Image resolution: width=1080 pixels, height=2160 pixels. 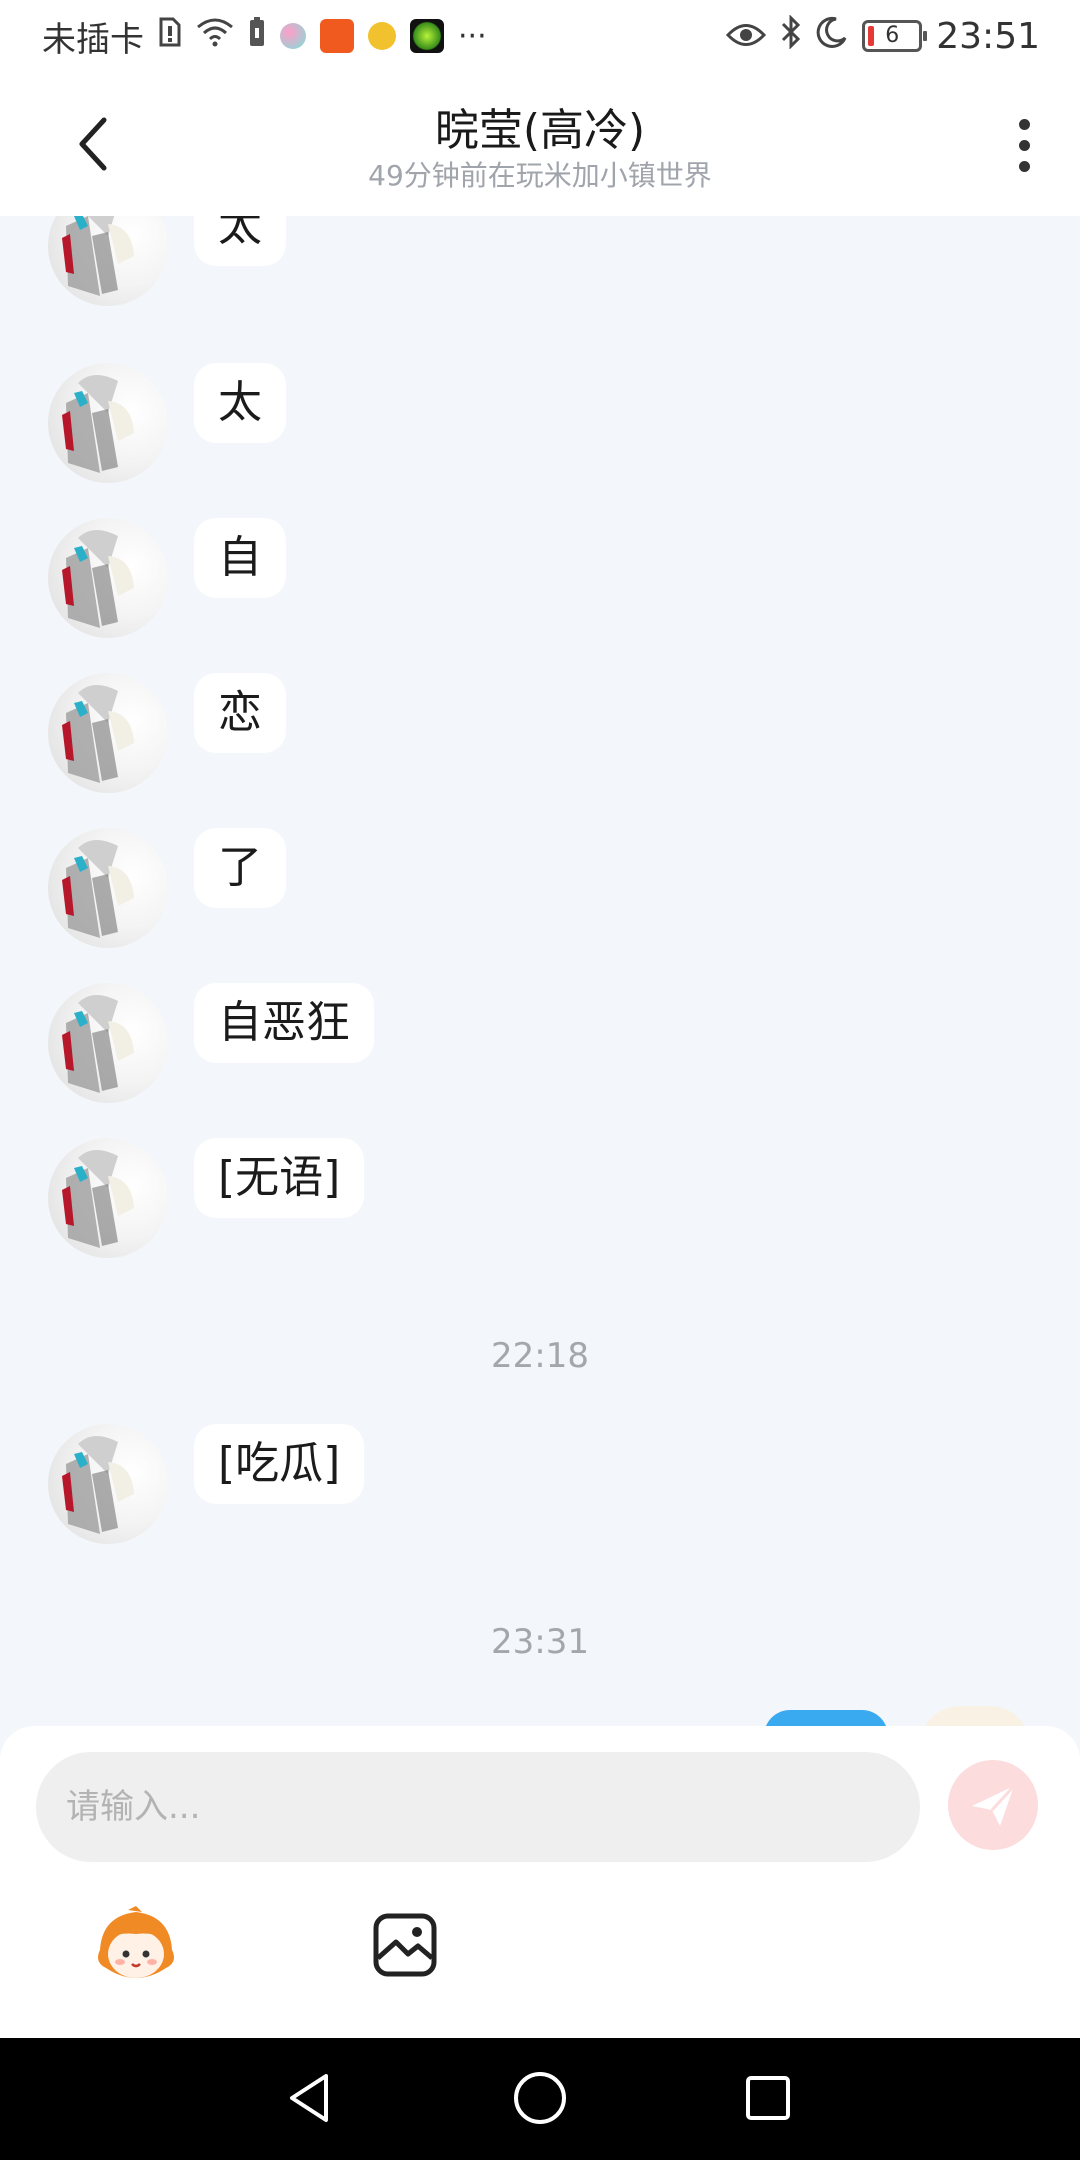 I want to click on back-triangle-icon, so click(x=309, y=2098).